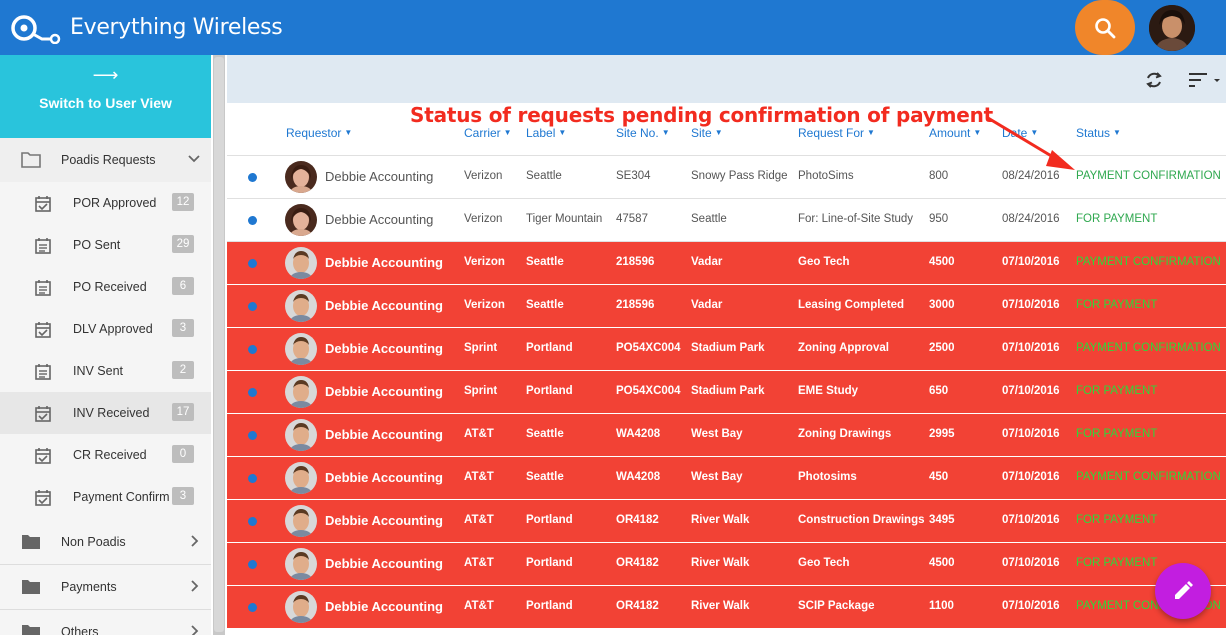  What do you see at coordinates (319, 133) in the screenshot?
I see `column-header-requestor: Requestor ▼` at bounding box center [319, 133].